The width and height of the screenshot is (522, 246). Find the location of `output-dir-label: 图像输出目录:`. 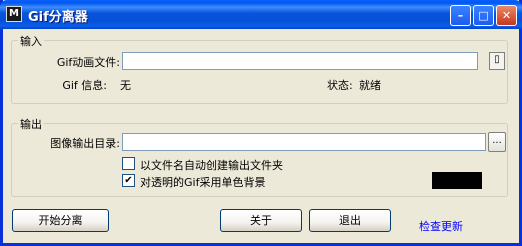

output-dir-label: 图像输出目录: is located at coordinates (85, 143).